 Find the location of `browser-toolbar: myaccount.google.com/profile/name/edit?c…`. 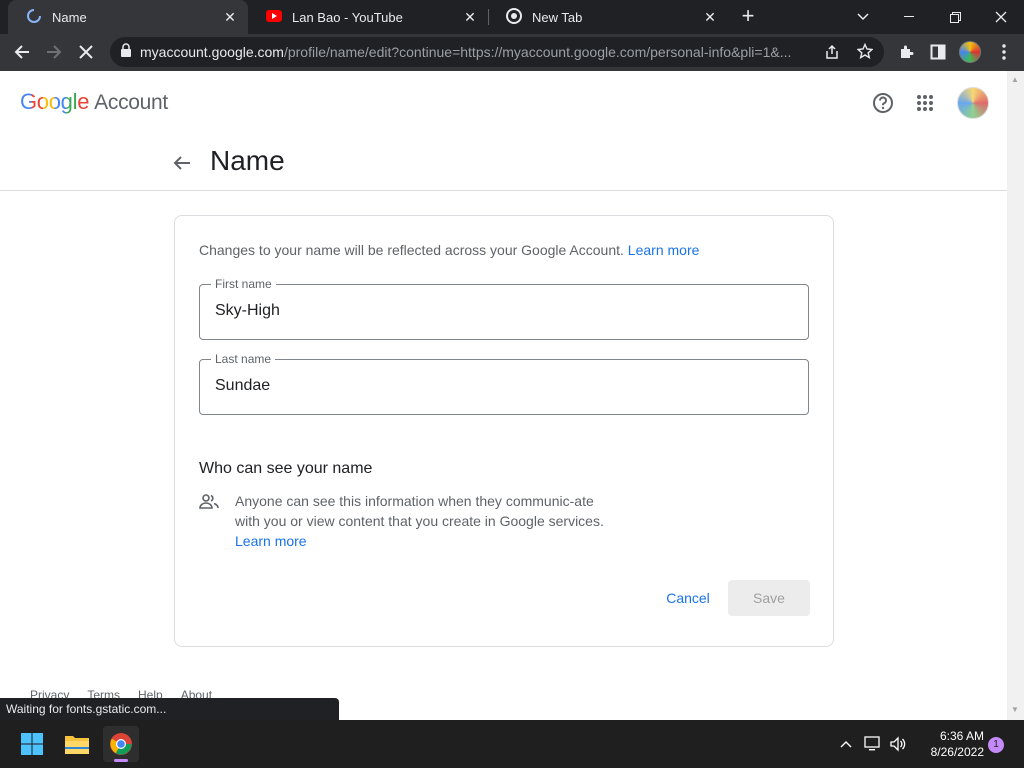

browser-toolbar: myaccount.google.com/profile/name/edit?c… is located at coordinates (512, 52).